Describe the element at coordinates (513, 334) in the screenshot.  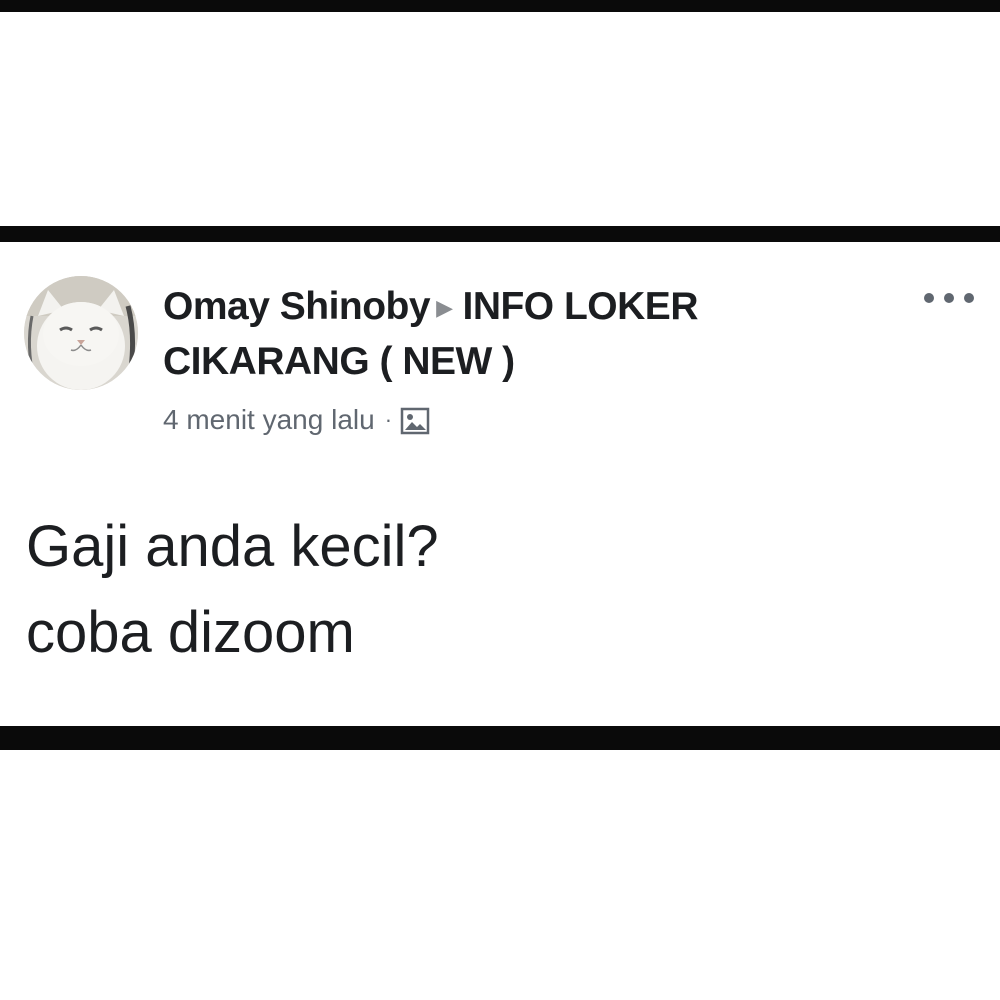
I see `post-header: Omay Shinoby ▶ INFO LOKER CIKARANG ( NEW )` at that location.